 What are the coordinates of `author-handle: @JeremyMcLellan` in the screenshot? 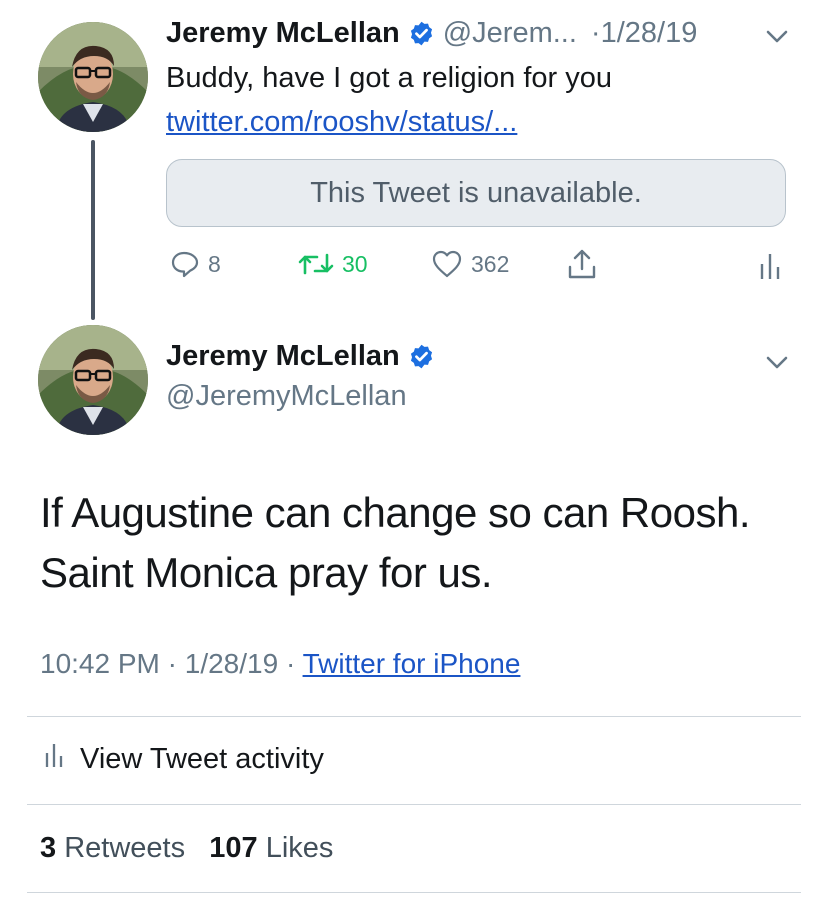 It's located at (286, 396).